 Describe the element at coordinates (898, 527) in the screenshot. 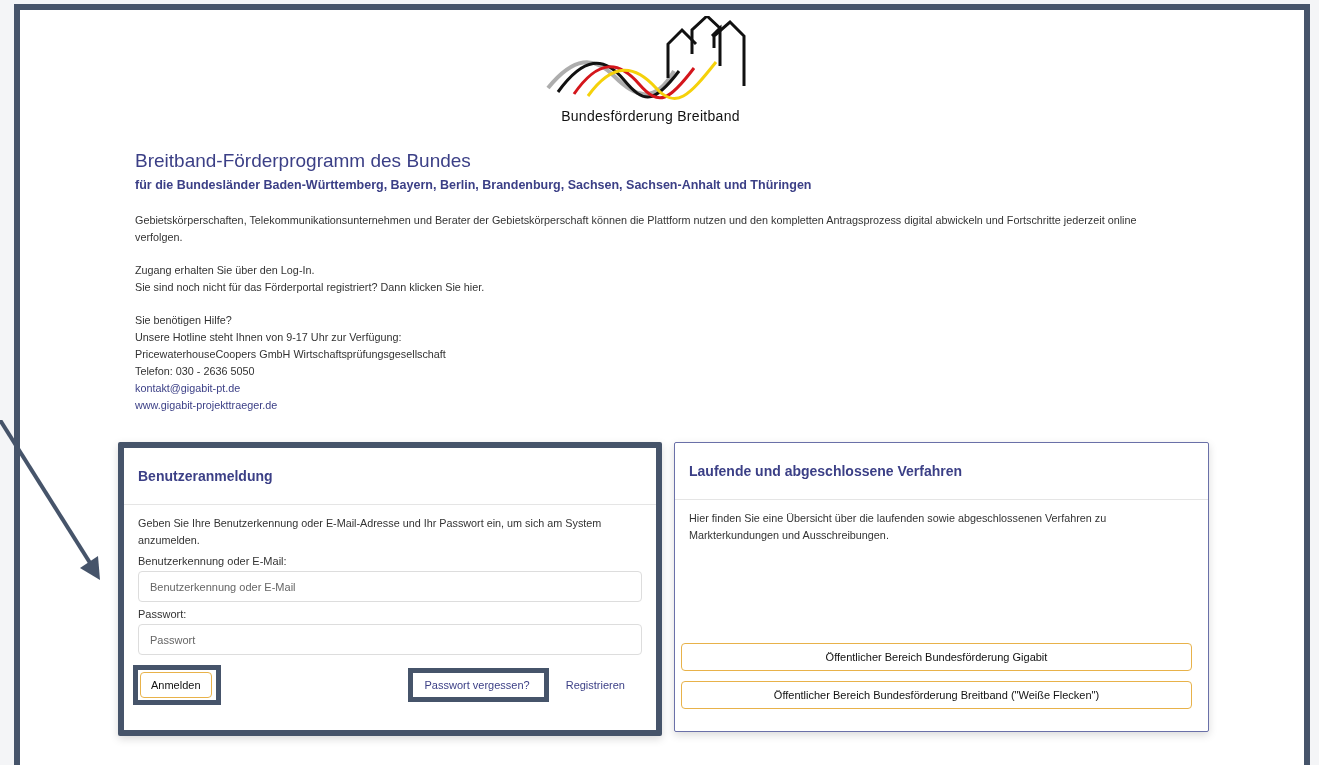

I see `card-description: Hier finden Sie eine Übersicht über die laufenden sowie abgeschlossenen Verfahren zu Markterkundungen und Ausschreibungen.` at that location.